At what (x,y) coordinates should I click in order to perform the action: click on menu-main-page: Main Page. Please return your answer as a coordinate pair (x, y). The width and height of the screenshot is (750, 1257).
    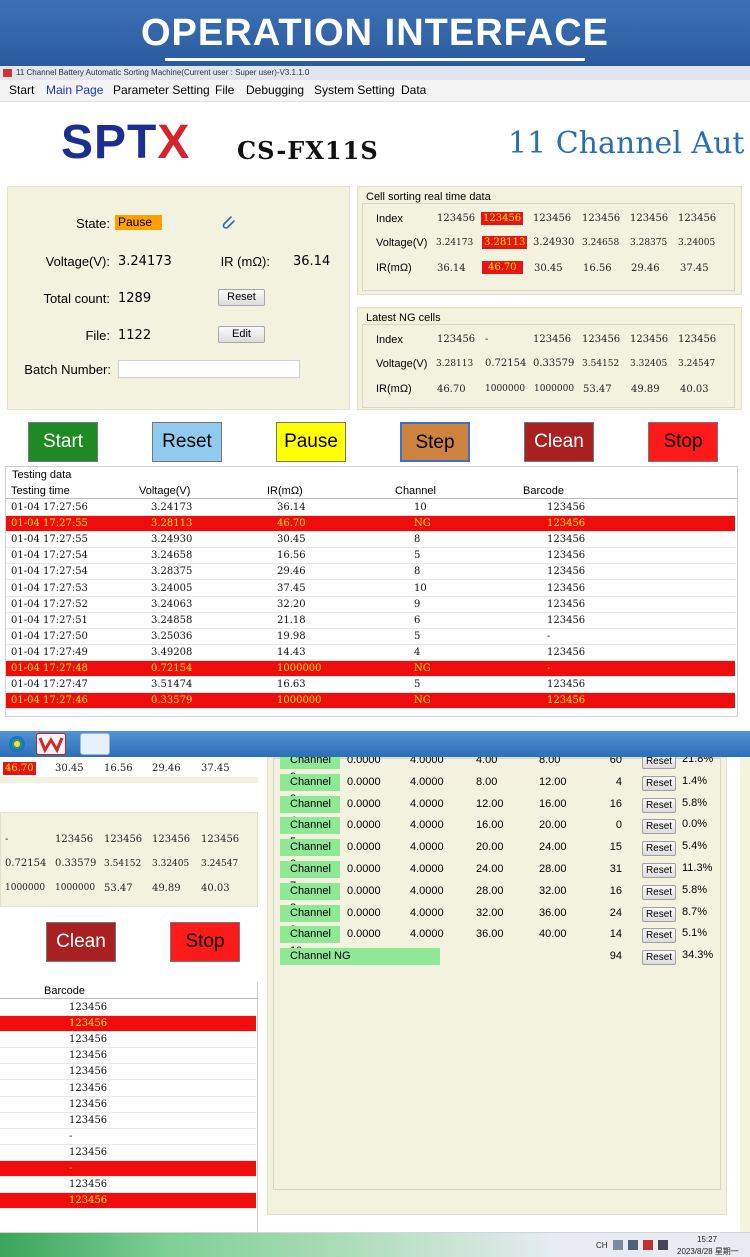
    Looking at the image, I should click on (74, 90).